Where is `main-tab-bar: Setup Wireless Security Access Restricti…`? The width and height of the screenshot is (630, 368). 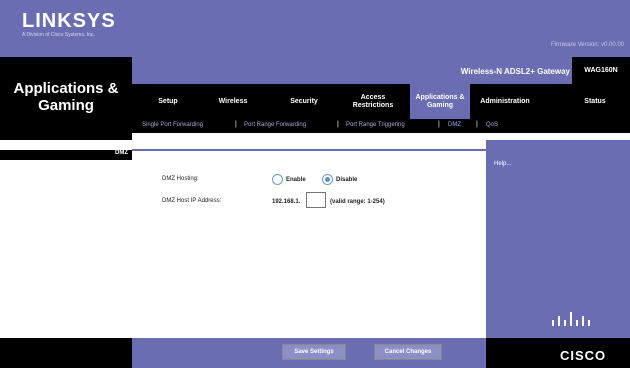 main-tab-bar: Setup Wireless Security Access Restricti… is located at coordinates (381, 101).